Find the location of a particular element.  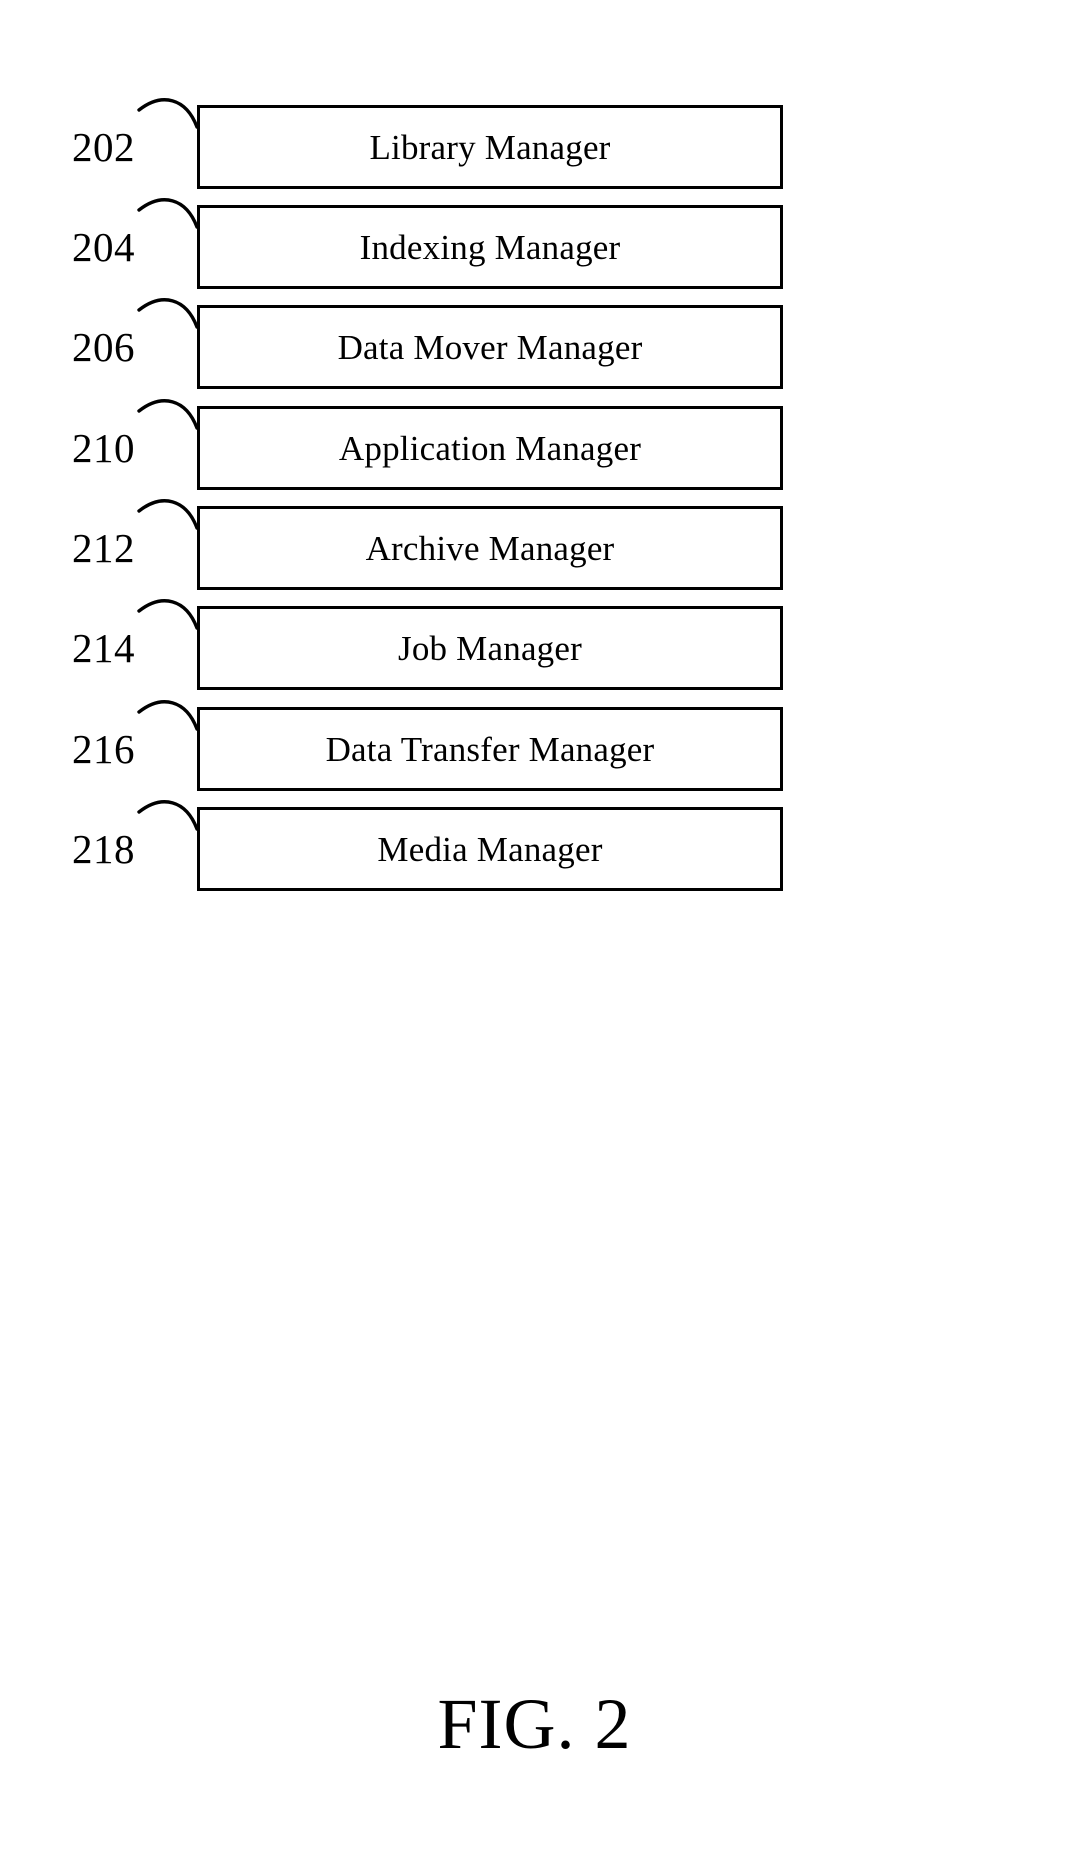

block-label: Indexing Manager is located at coordinates (490, 247).